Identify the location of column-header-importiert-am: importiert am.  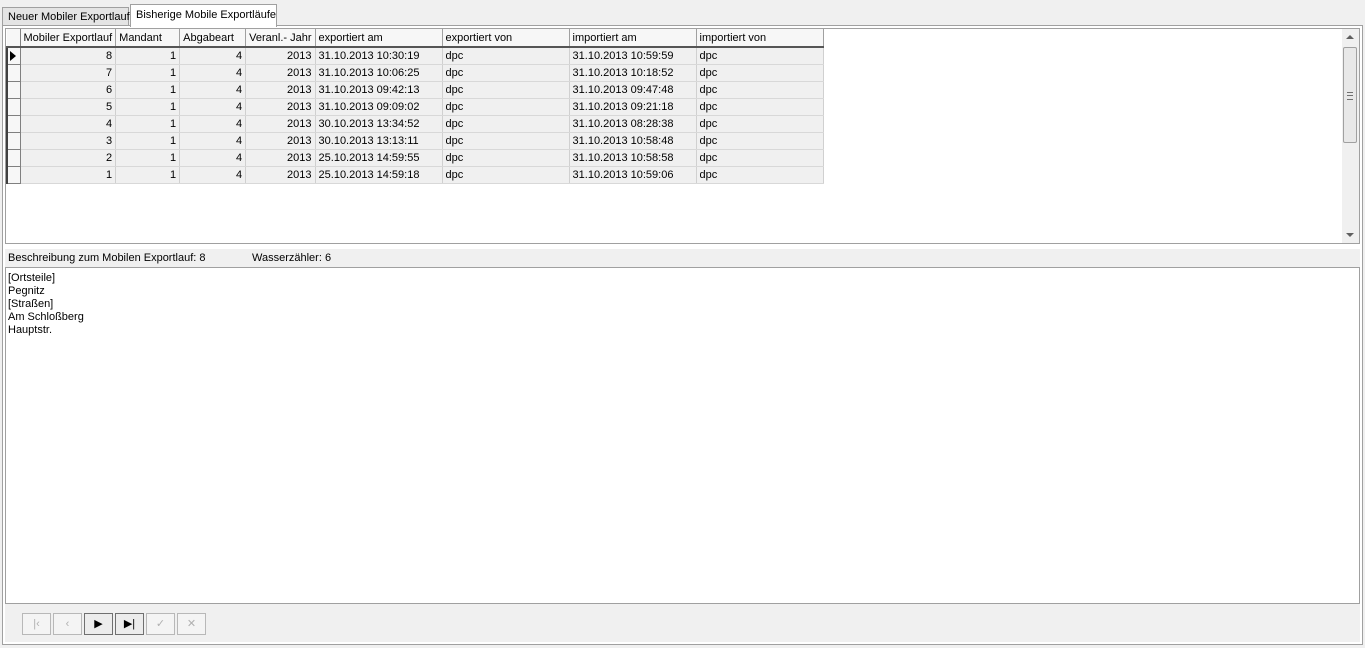
(633, 38).